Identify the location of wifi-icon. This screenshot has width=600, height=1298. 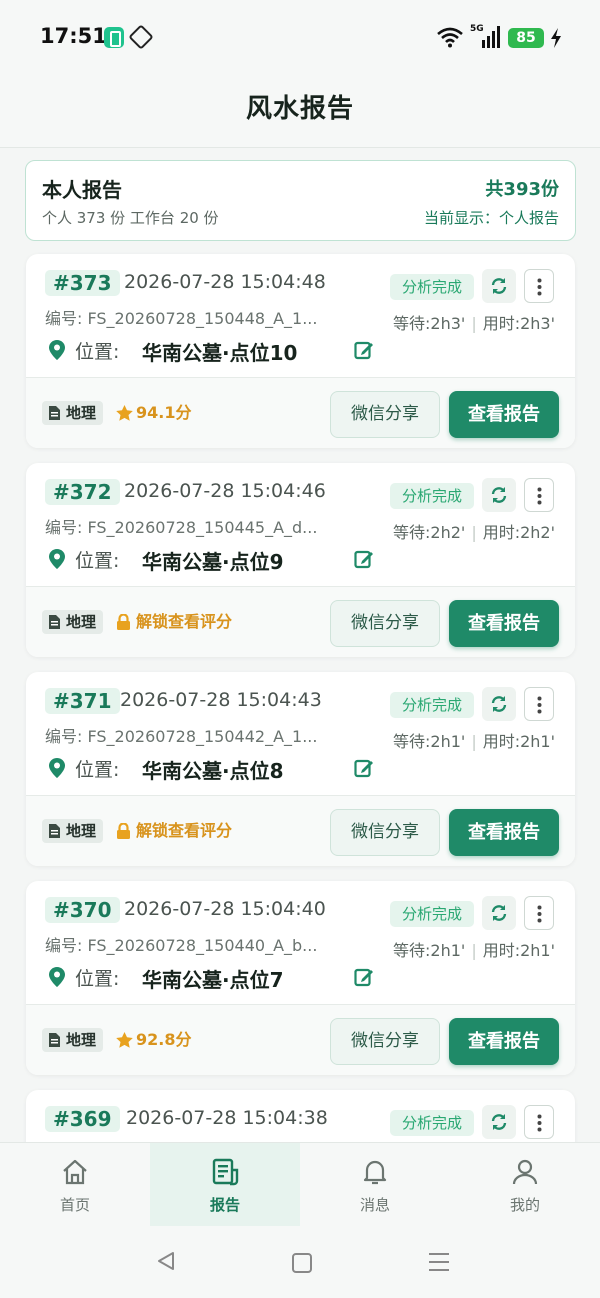
(450, 37).